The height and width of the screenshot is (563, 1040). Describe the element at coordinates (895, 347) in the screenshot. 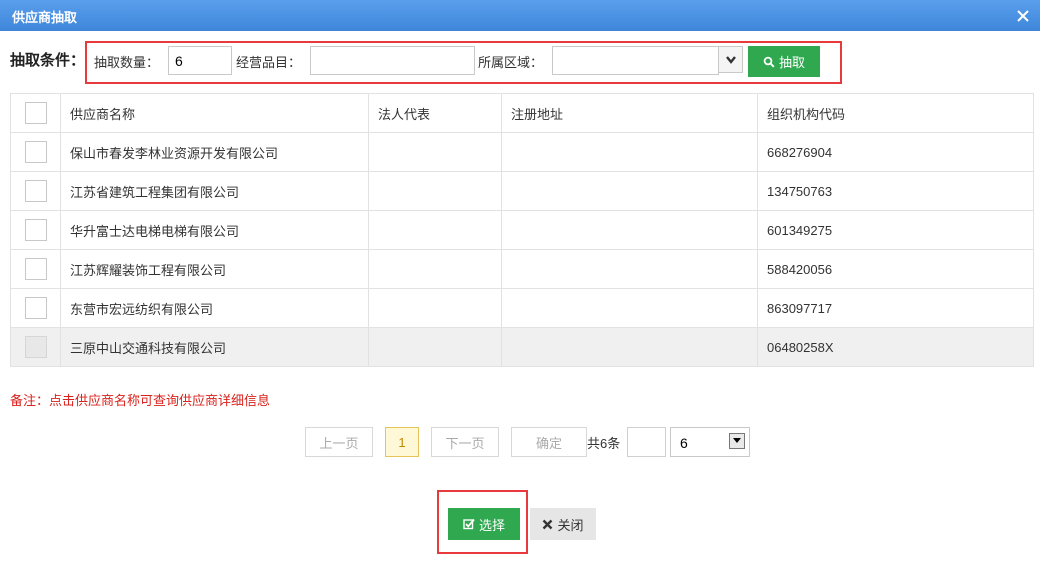

I see `org-code: 06480258X` at that location.